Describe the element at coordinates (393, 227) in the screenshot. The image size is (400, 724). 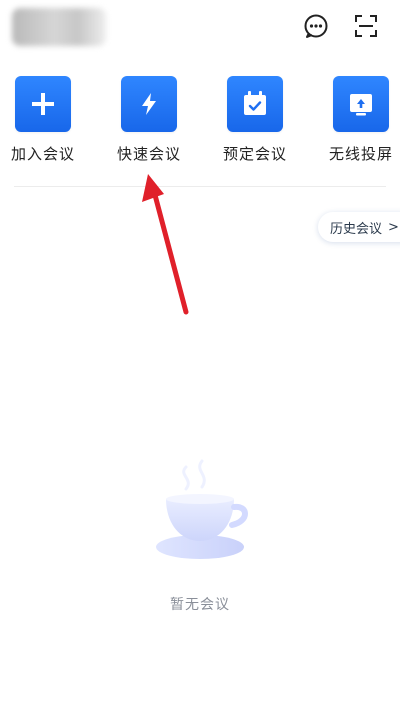
I see `chevron-right-icon: >` at that location.